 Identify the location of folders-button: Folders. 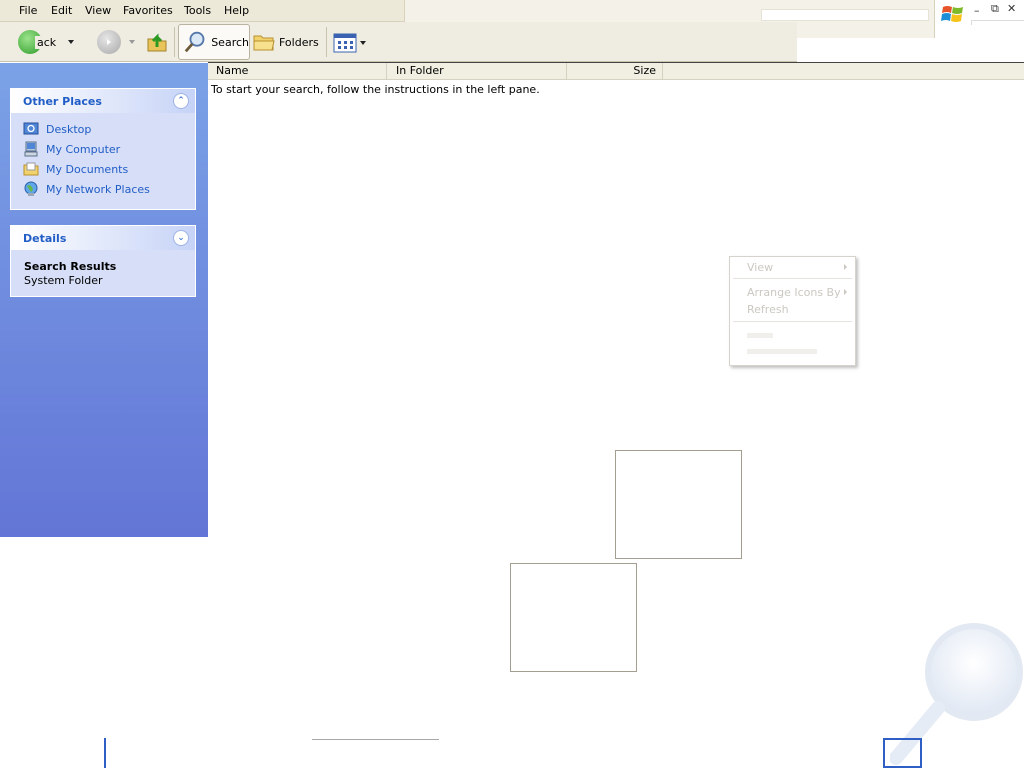
(286, 42).